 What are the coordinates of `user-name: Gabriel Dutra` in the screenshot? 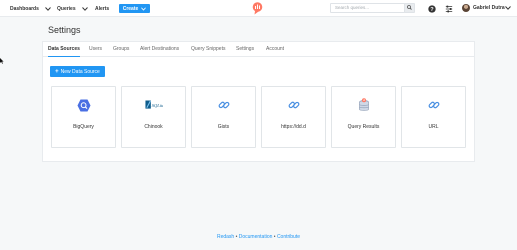 It's located at (489, 8).